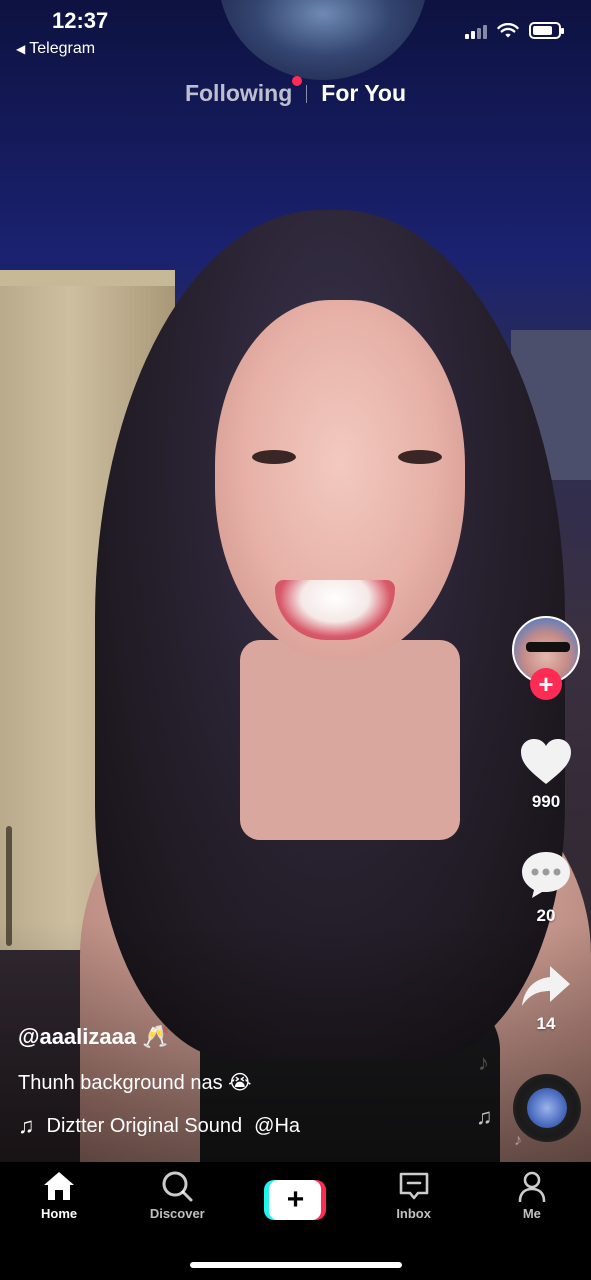 The image size is (591, 1280). I want to click on back-app-label: Telegram, so click(62, 48).